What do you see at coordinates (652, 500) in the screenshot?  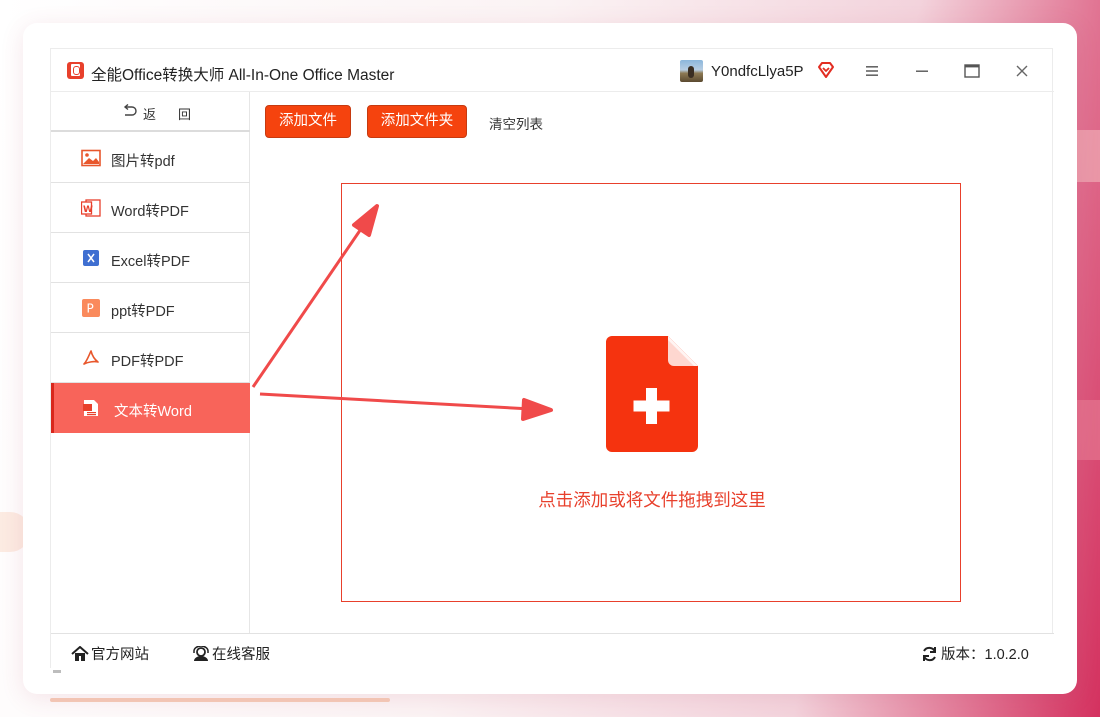 I see `drop-zone-hint: 点击添加或将文件拖拽到这里` at bounding box center [652, 500].